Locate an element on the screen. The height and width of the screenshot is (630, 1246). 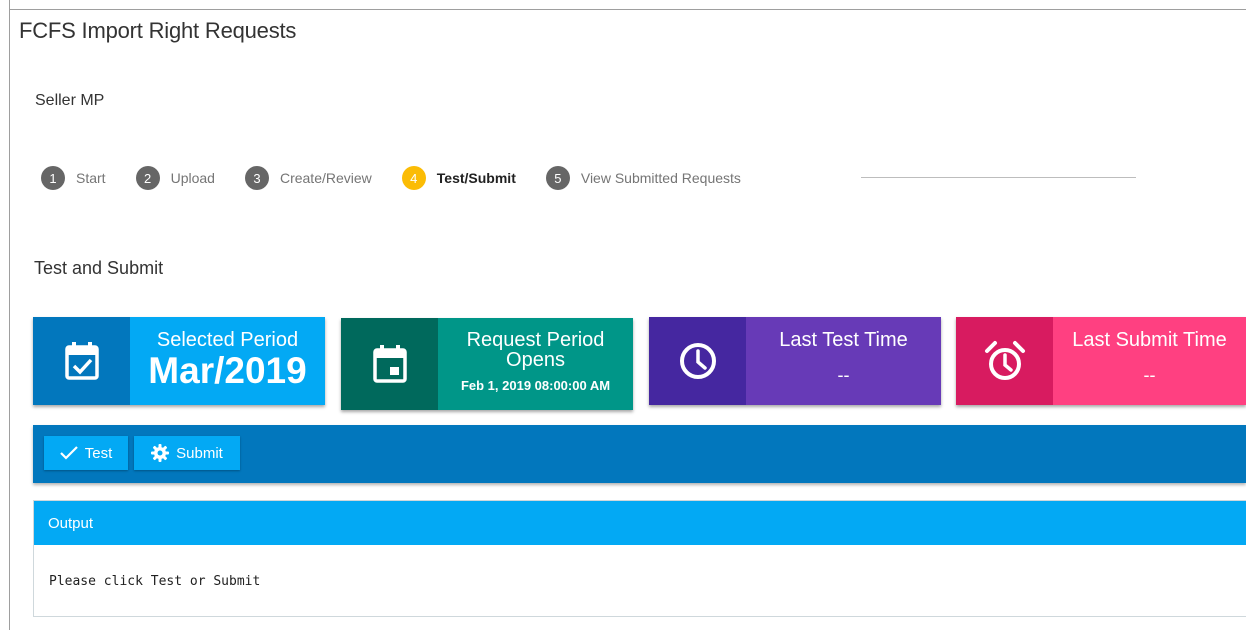
step-test-submit: 4 Test/Submit is located at coordinates (458, 178).